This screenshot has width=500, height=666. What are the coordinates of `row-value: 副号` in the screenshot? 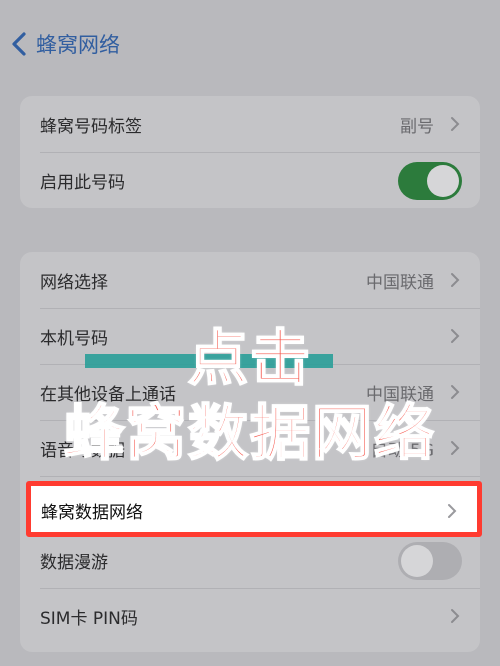 It's located at (417, 126).